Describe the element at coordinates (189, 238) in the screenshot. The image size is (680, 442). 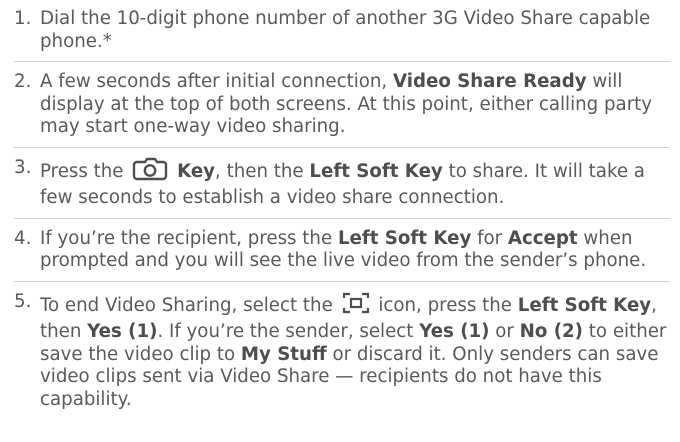
I see `step-text-part: If you’re the recipient, press the` at that location.